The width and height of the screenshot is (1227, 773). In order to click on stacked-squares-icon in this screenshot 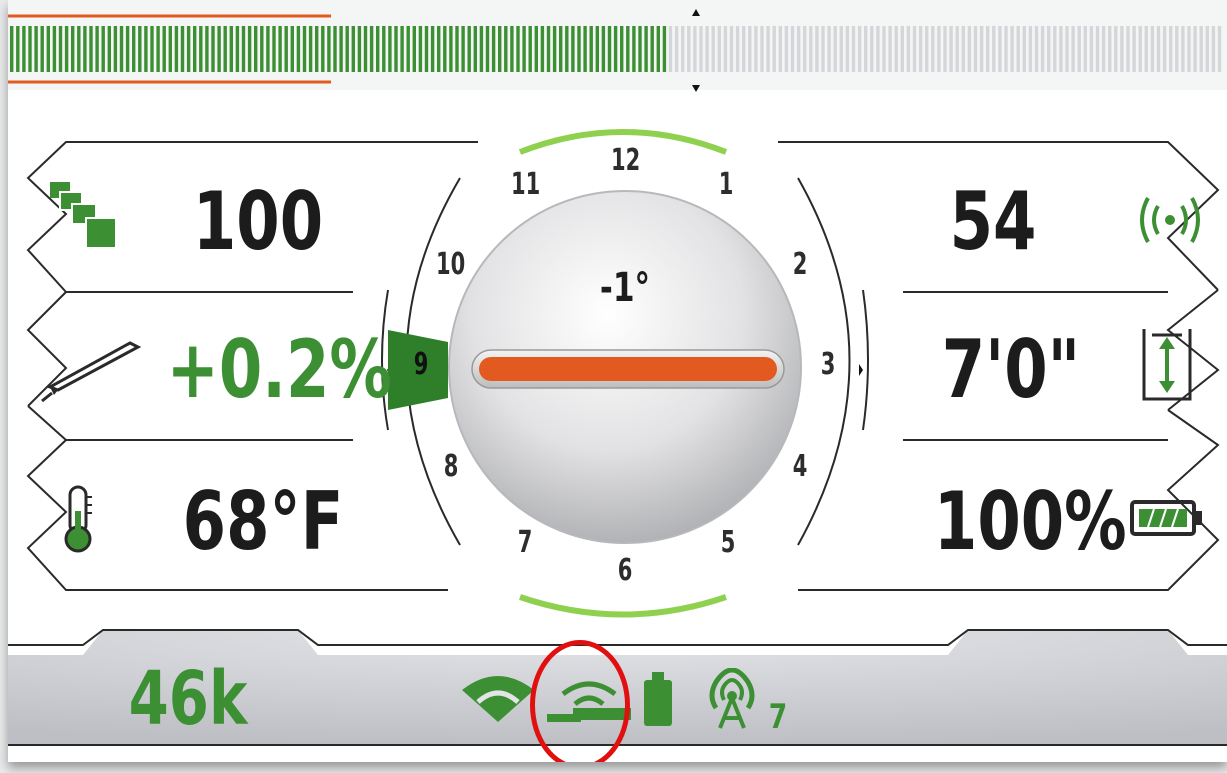, I will do `click(86, 220)`.